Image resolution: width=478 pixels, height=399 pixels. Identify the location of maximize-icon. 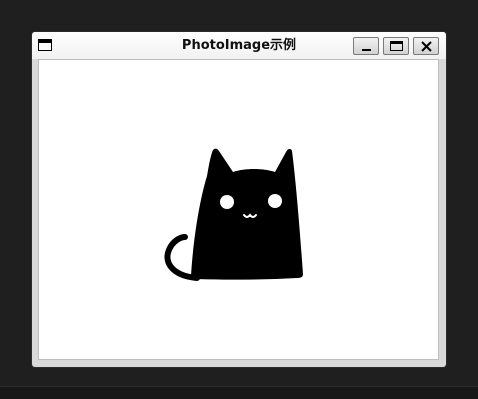
(396, 46).